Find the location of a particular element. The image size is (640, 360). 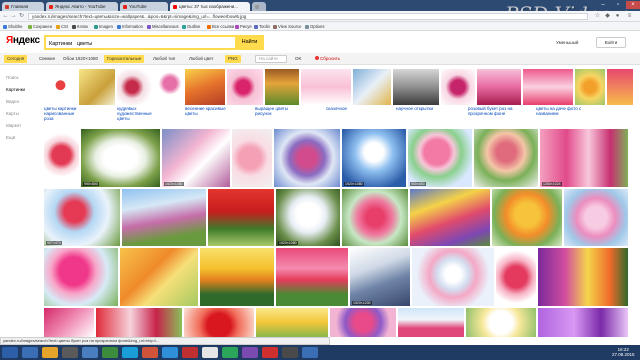

bookmark: Information is located at coordinates (130, 26).